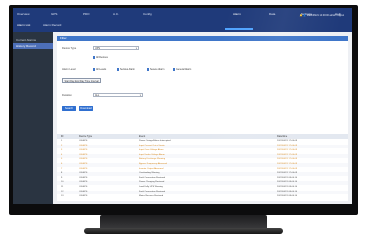 The image size is (367, 244). Describe the element at coordinates (62, 182) in the screenshot. I see `cell-id: 10` at that location.